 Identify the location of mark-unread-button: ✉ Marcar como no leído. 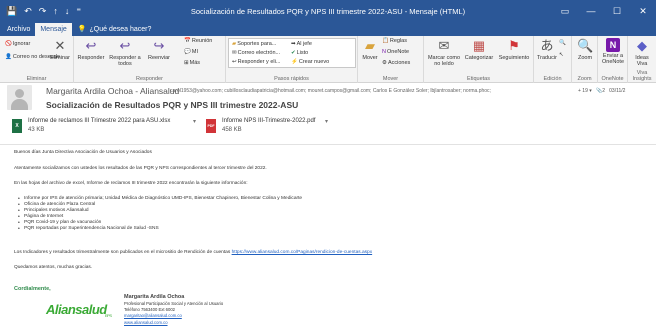
(444, 52).